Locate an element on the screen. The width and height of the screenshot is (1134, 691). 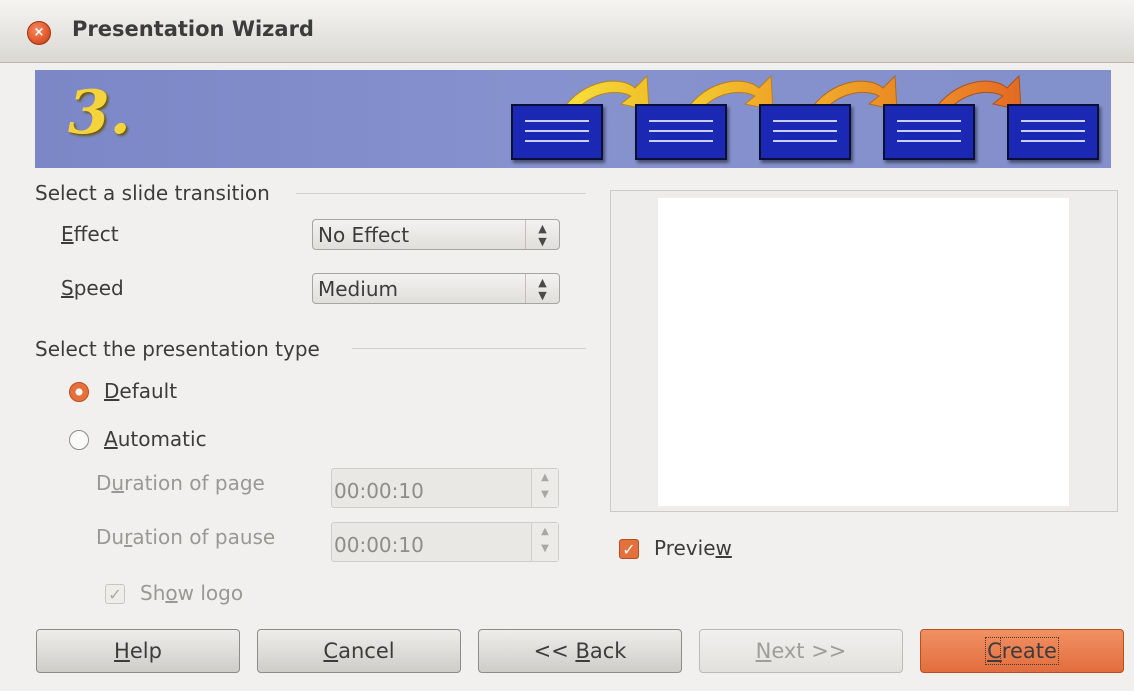
duration-page-value: 00:00:10 is located at coordinates (379, 491).